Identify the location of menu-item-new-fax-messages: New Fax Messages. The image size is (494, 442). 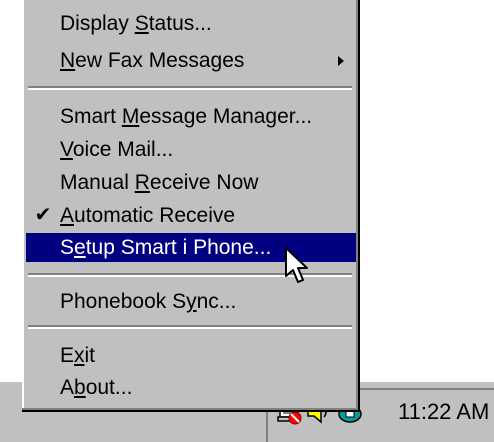
(191, 60).